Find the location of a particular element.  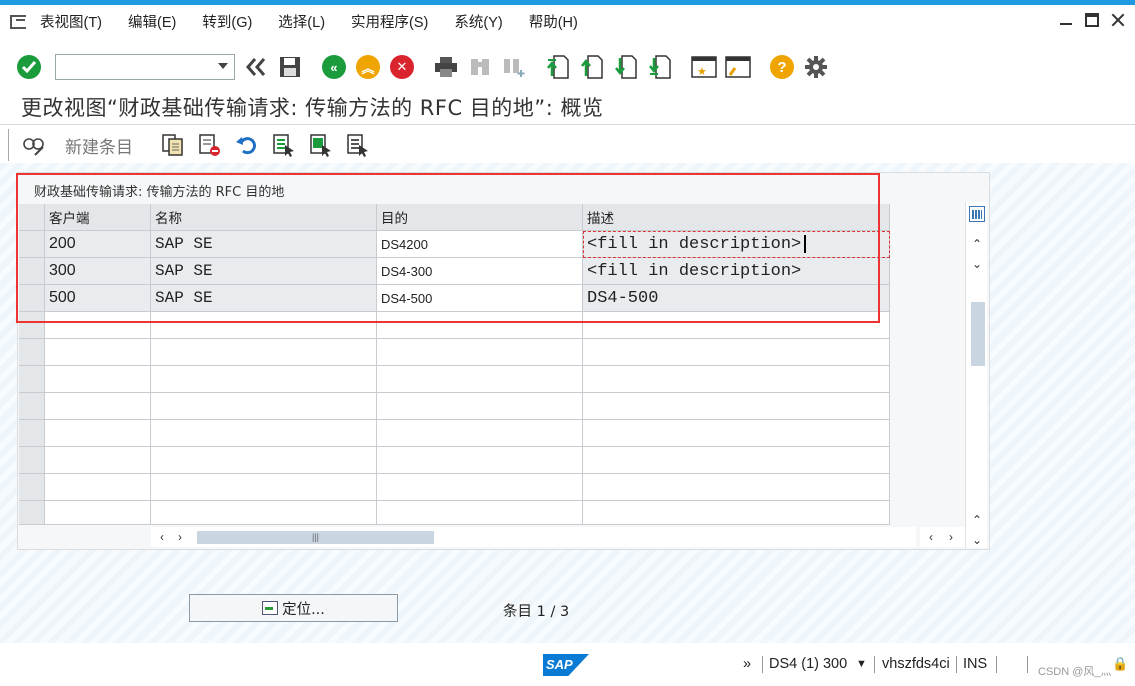

table-settings-icon is located at coordinates (977, 214).